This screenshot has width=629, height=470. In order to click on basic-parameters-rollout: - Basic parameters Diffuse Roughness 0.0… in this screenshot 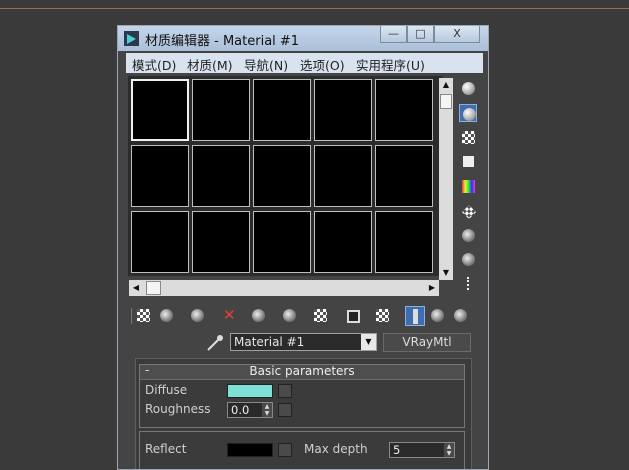, I will do `click(302, 395)`.